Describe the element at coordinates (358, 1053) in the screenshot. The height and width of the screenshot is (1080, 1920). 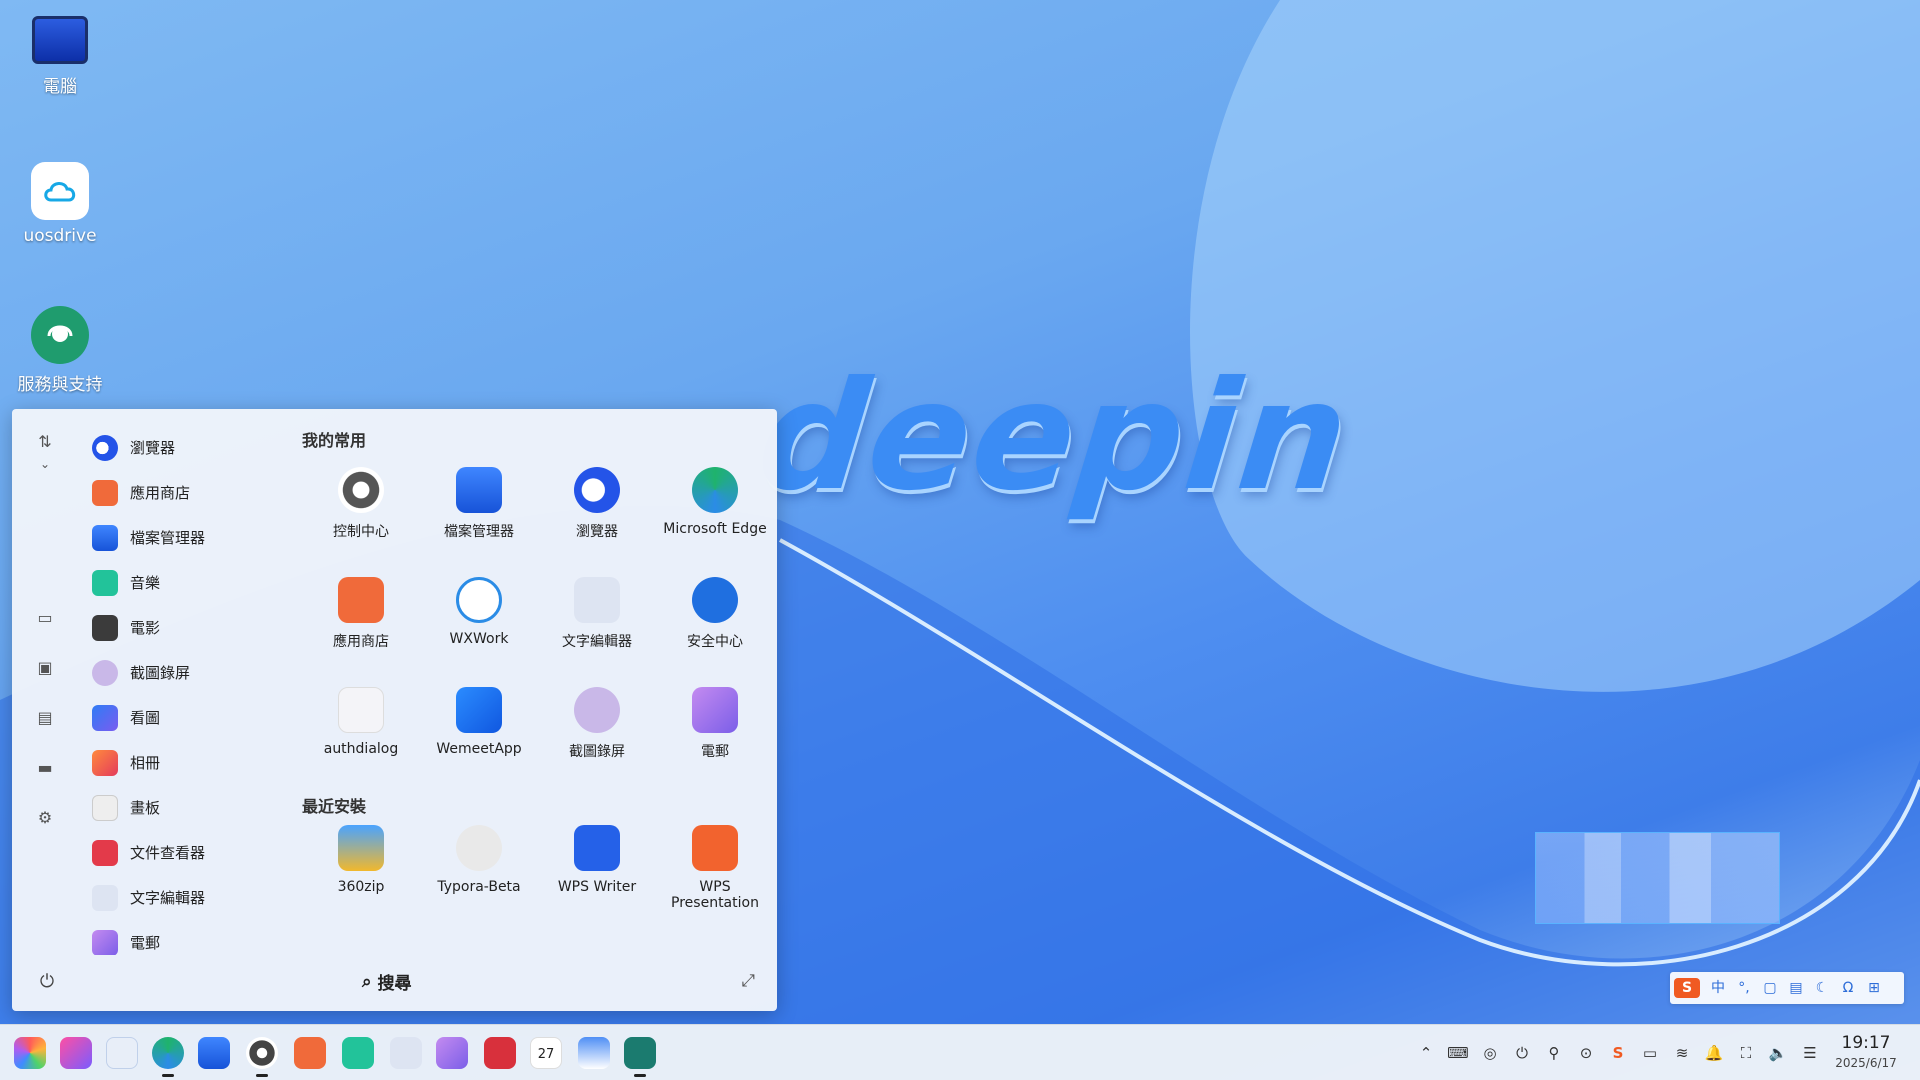
I see `music-icon` at that location.